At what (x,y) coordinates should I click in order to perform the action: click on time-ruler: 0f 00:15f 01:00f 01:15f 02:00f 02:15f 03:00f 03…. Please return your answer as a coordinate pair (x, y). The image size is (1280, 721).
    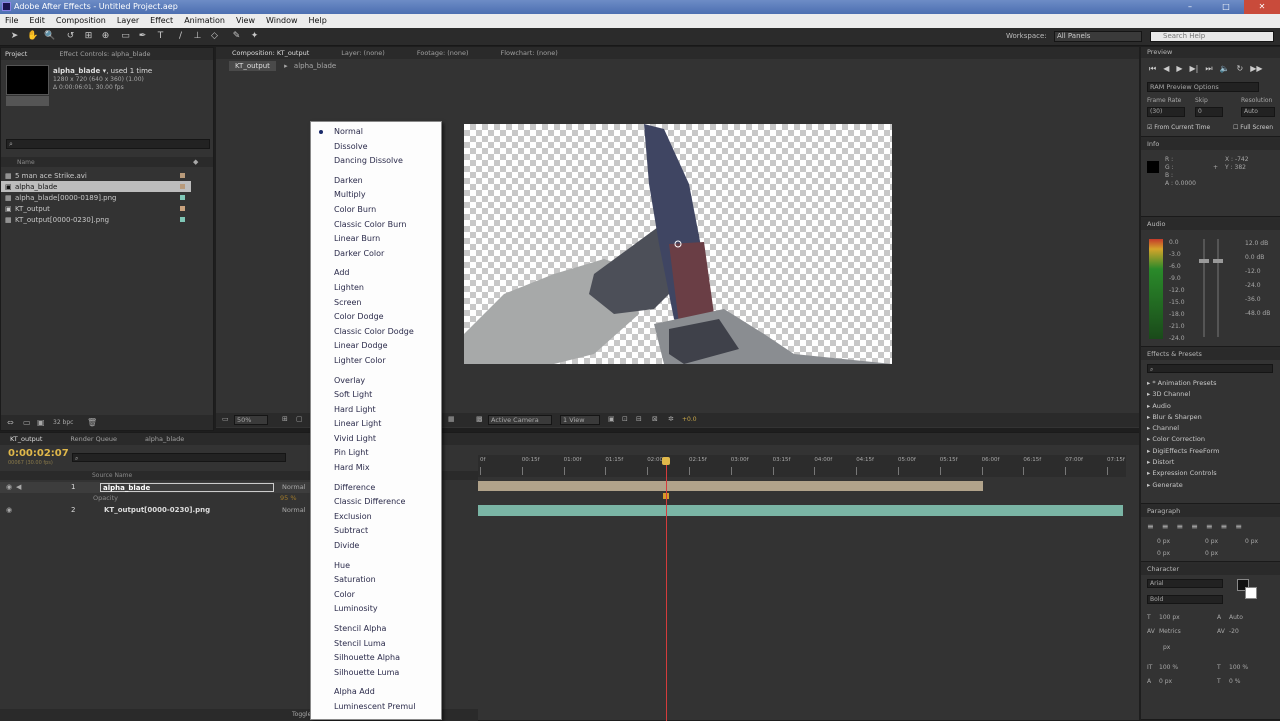
    Looking at the image, I should click on (802, 466).